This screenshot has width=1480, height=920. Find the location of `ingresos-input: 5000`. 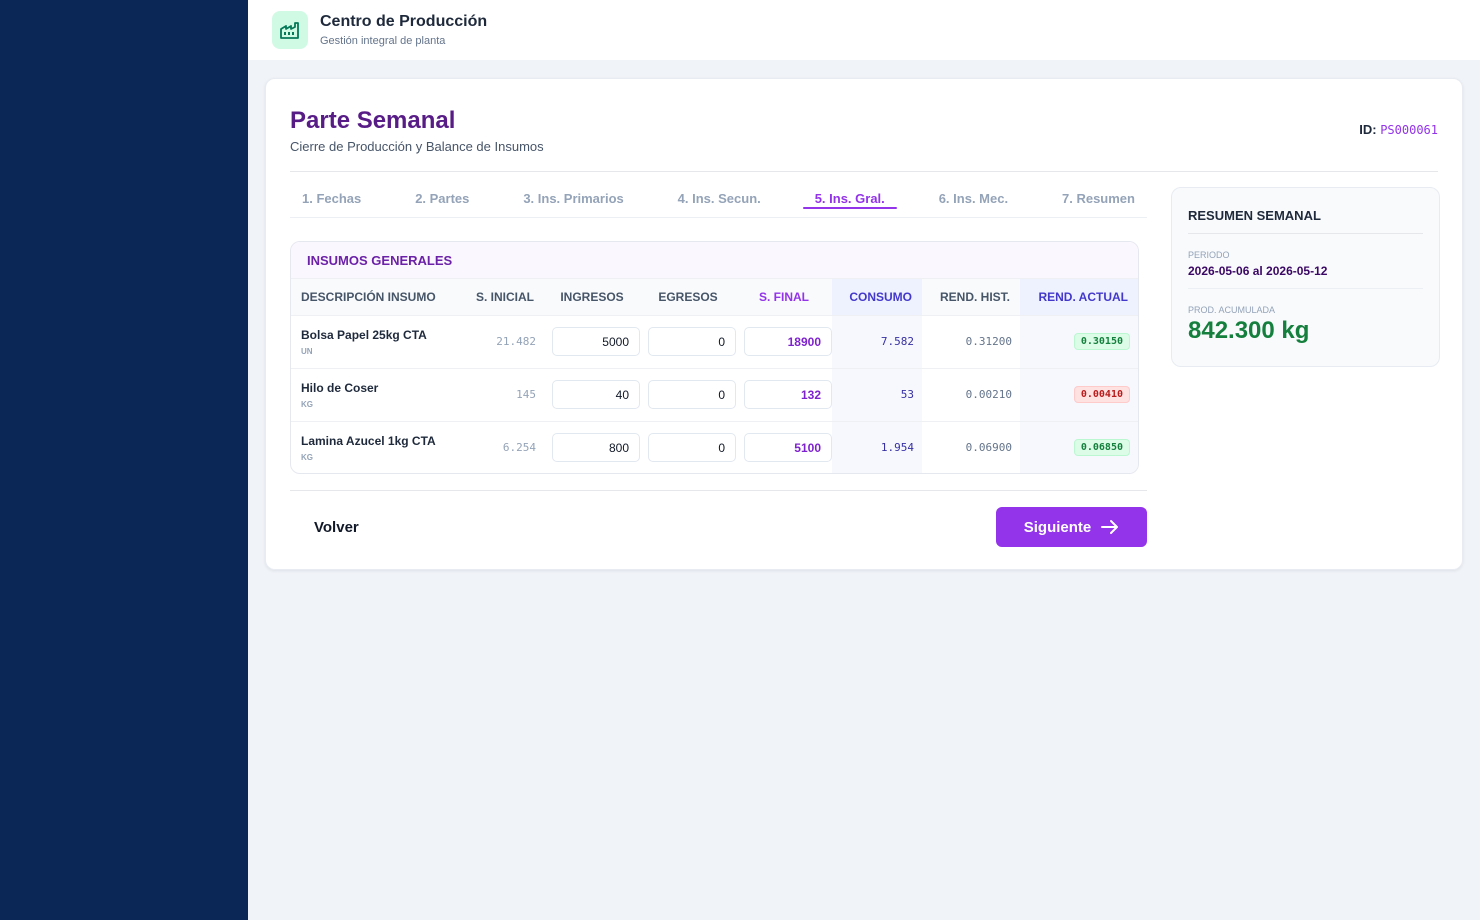

ingresos-input: 5000 is located at coordinates (596, 341).